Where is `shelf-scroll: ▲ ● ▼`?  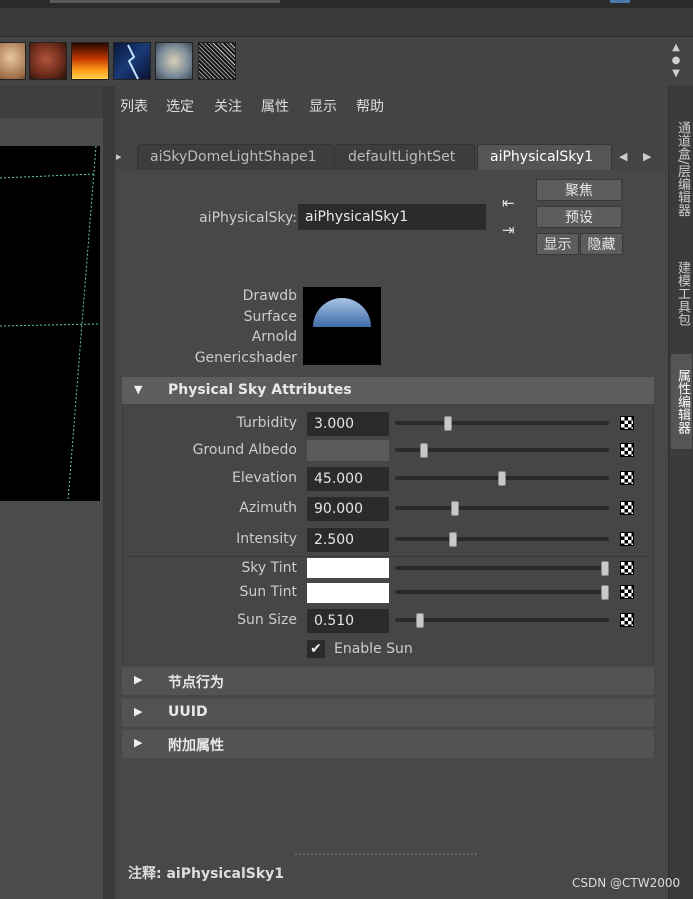
shelf-scroll: ▲ ● ▼ is located at coordinates (677, 62).